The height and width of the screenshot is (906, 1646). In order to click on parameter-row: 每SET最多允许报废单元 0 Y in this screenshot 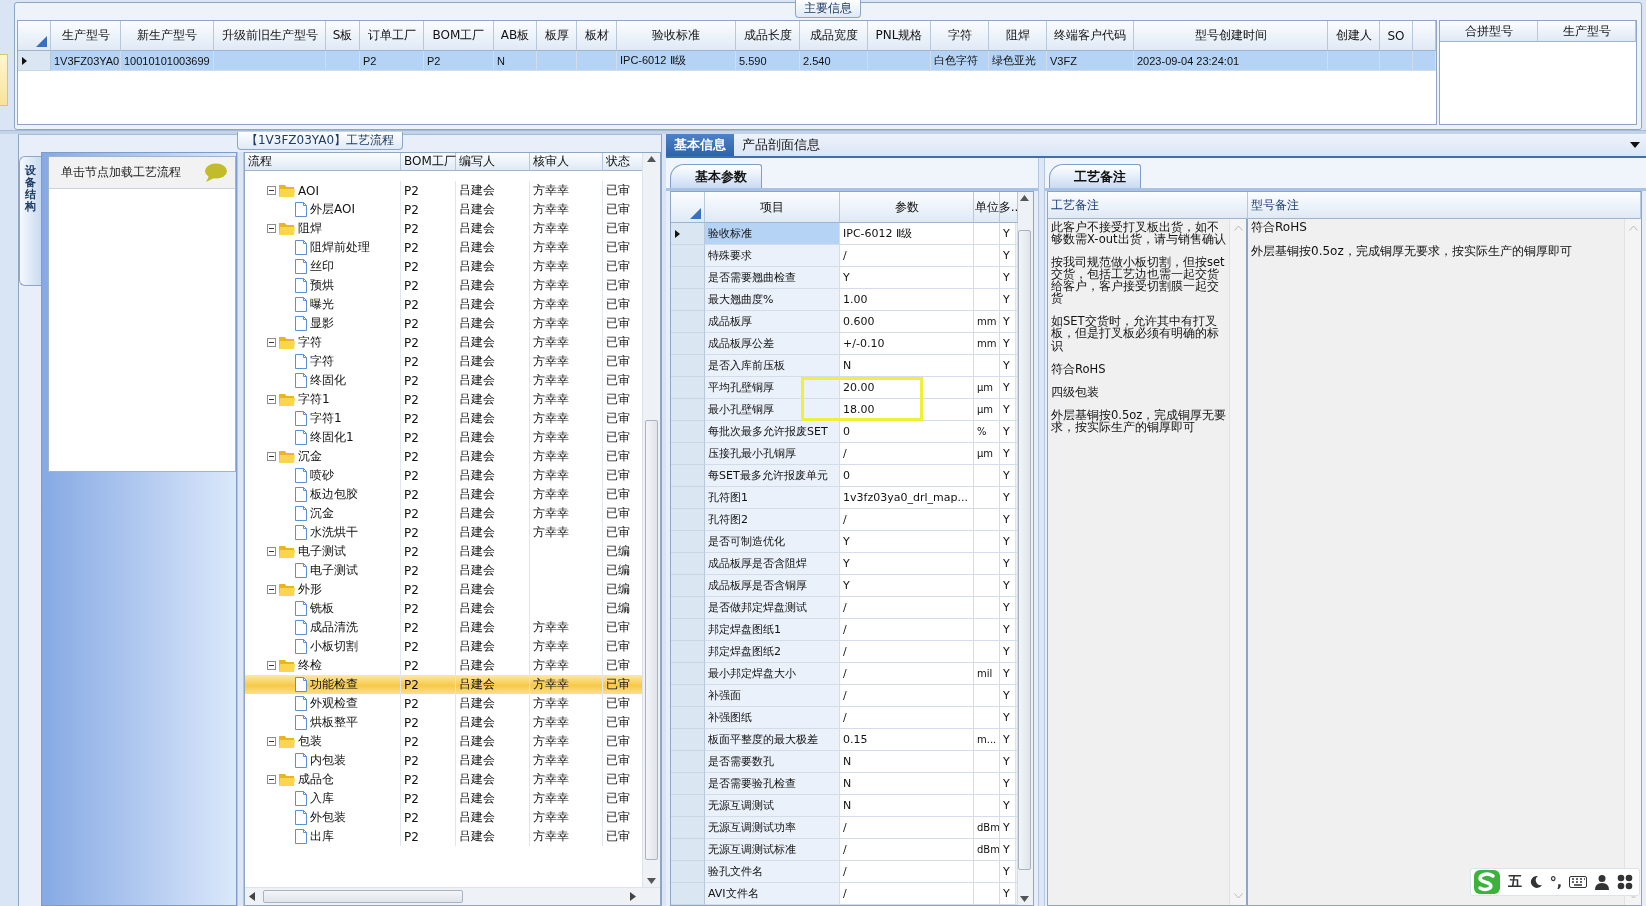, I will do `click(843, 476)`.